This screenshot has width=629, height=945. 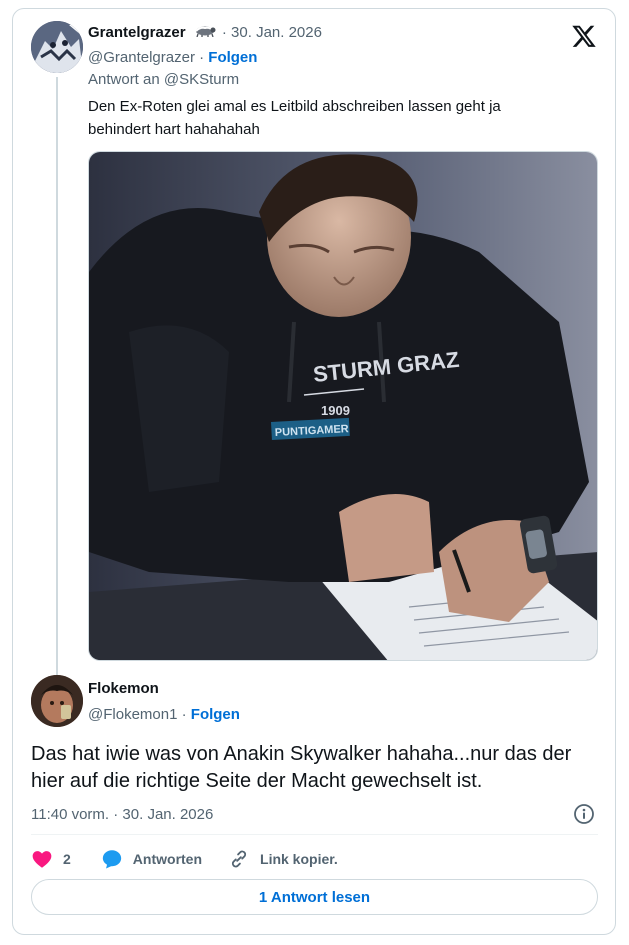 I want to click on badger-emoji-icon, so click(x=205, y=33).